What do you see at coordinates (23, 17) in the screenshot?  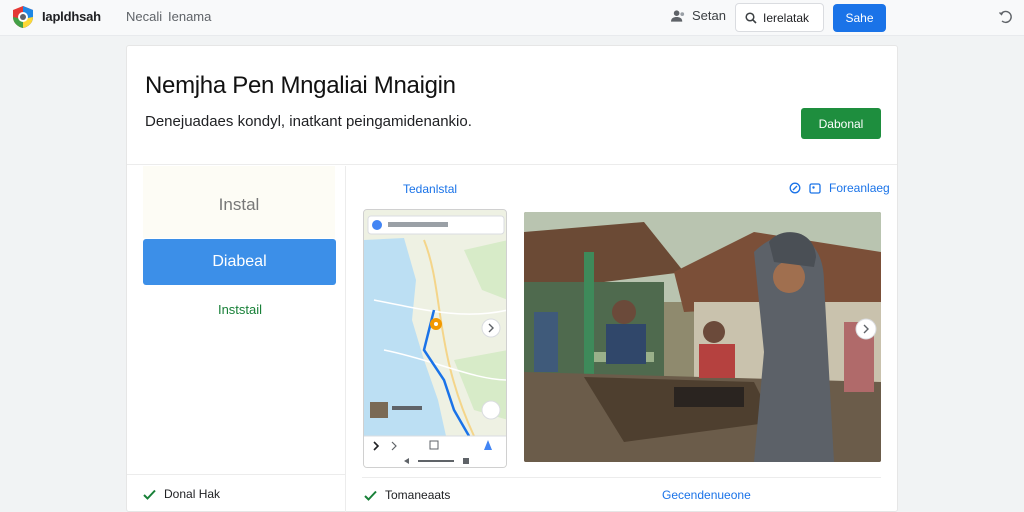 I see `app-logo-icon` at bounding box center [23, 17].